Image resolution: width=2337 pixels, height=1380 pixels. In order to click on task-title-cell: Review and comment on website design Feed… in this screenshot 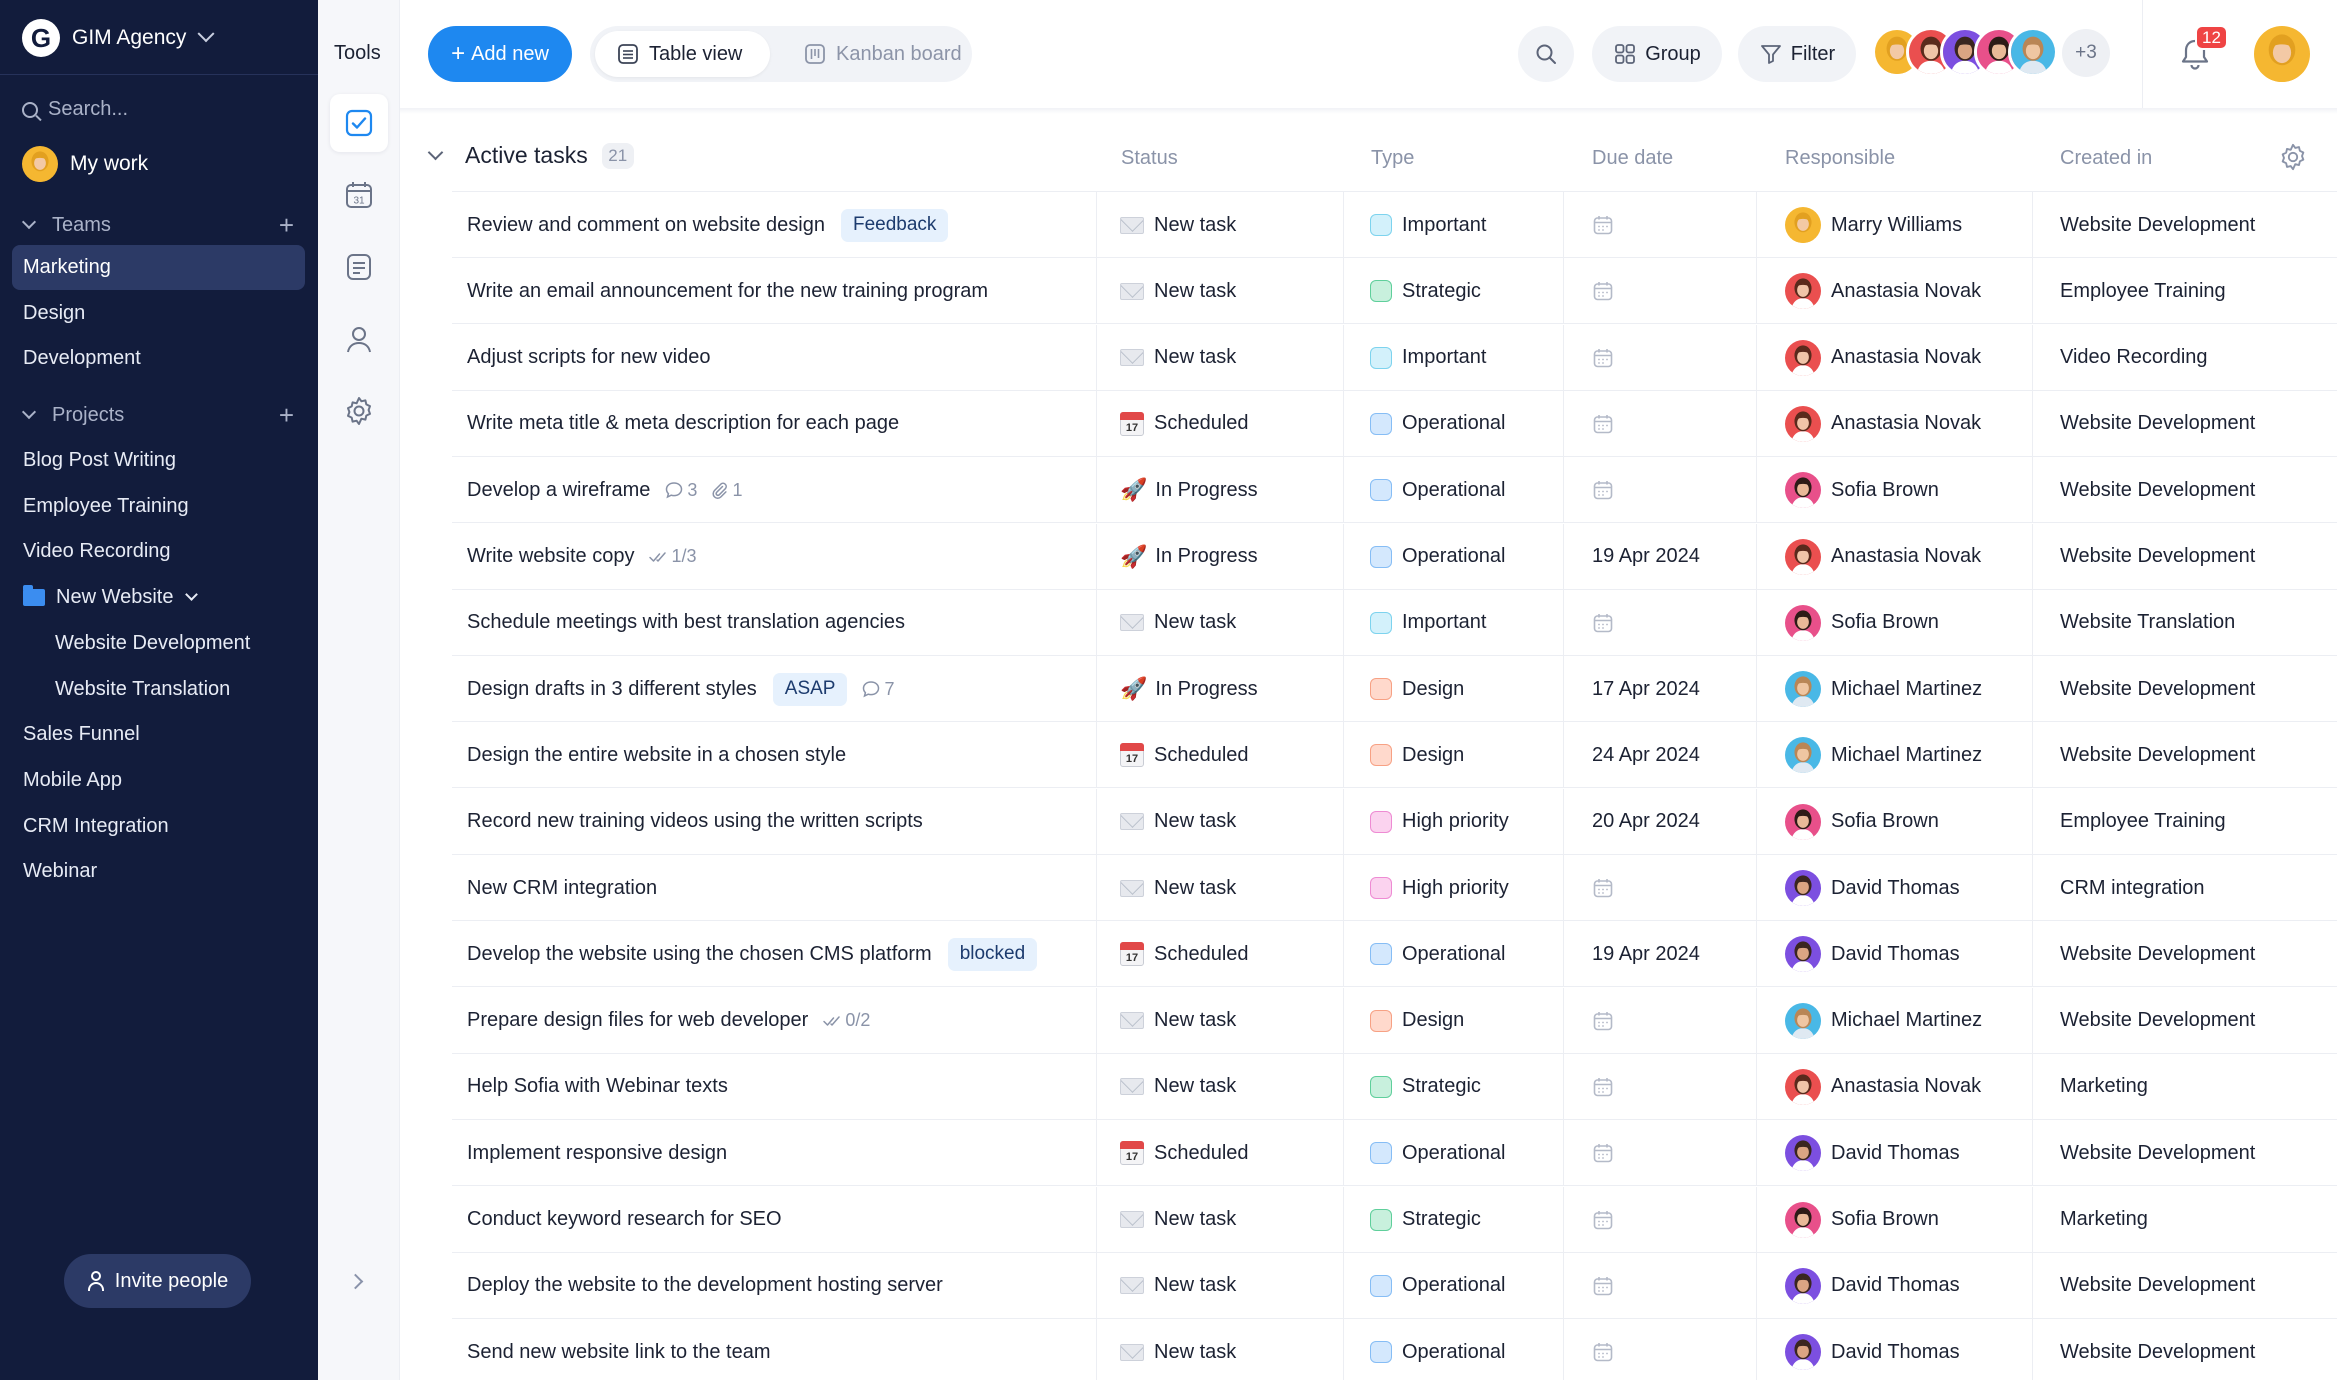, I will do `click(708, 225)`.